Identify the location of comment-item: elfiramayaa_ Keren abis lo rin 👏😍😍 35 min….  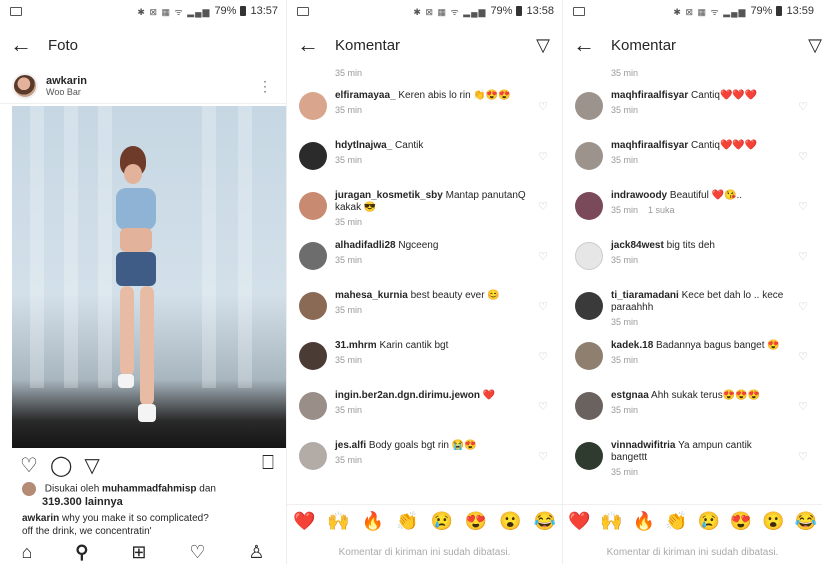
(424, 115).